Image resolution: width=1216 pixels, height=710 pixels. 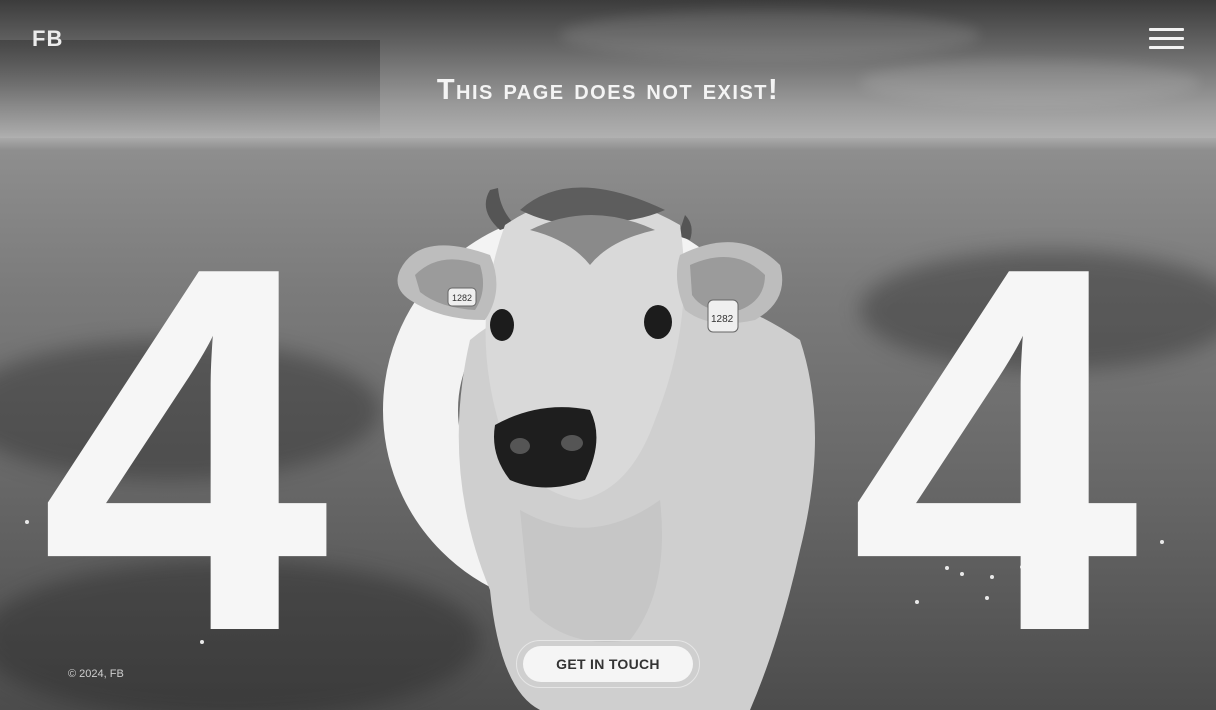 I want to click on site-logo: FB, so click(x=47, y=39).